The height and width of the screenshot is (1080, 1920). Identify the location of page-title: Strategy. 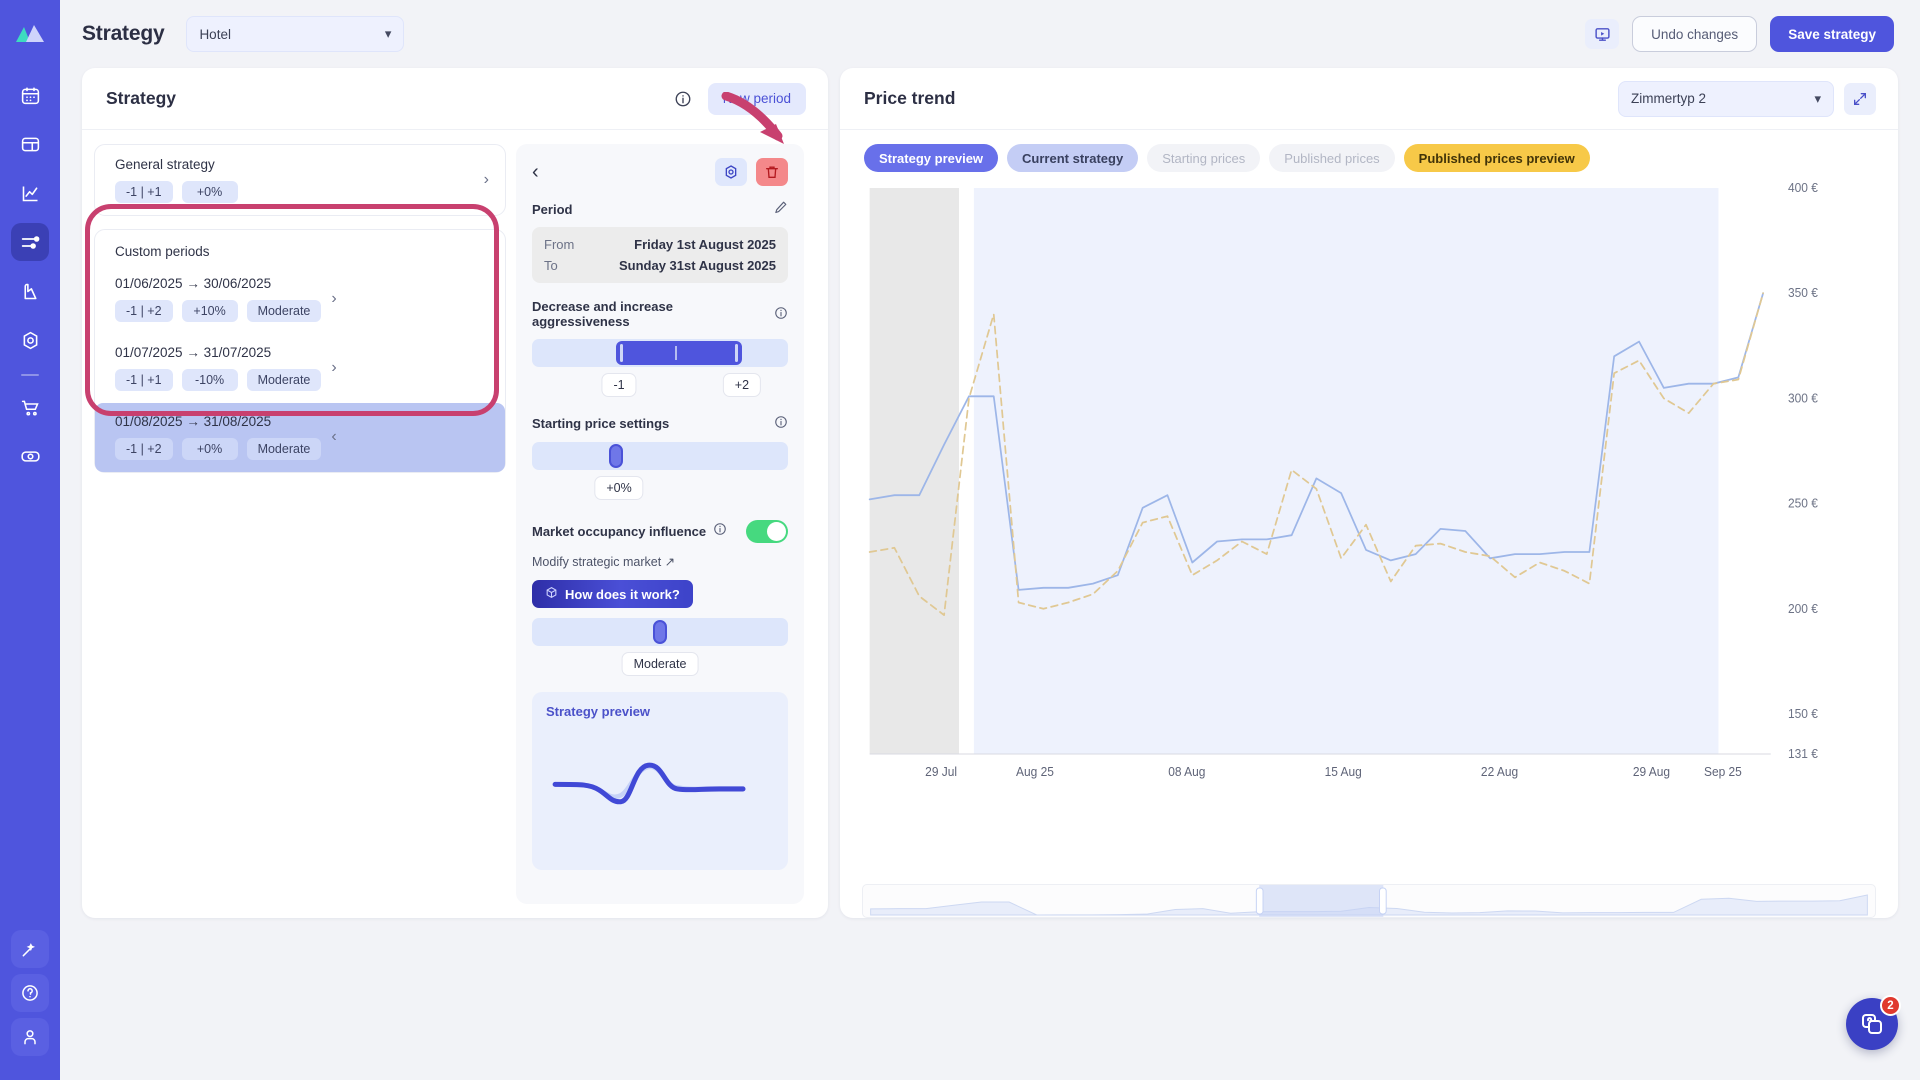
(123, 33).